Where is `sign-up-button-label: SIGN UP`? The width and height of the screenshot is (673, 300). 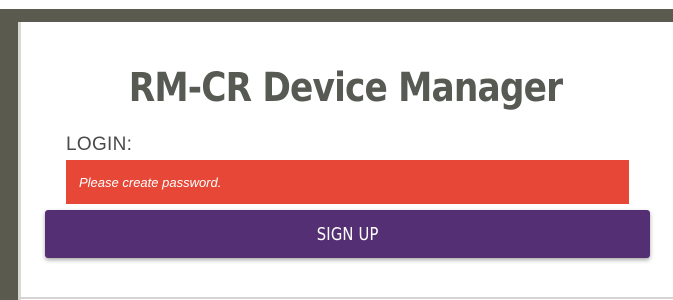
sign-up-button-label: SIGN UP is located at coordinates (347, 234).